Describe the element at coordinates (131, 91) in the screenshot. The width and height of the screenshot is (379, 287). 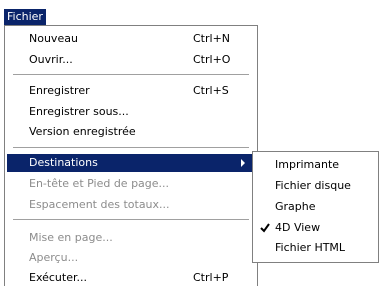
I see `menu-item-enregistrer: Enregistrer Ctrl+S` at that location.